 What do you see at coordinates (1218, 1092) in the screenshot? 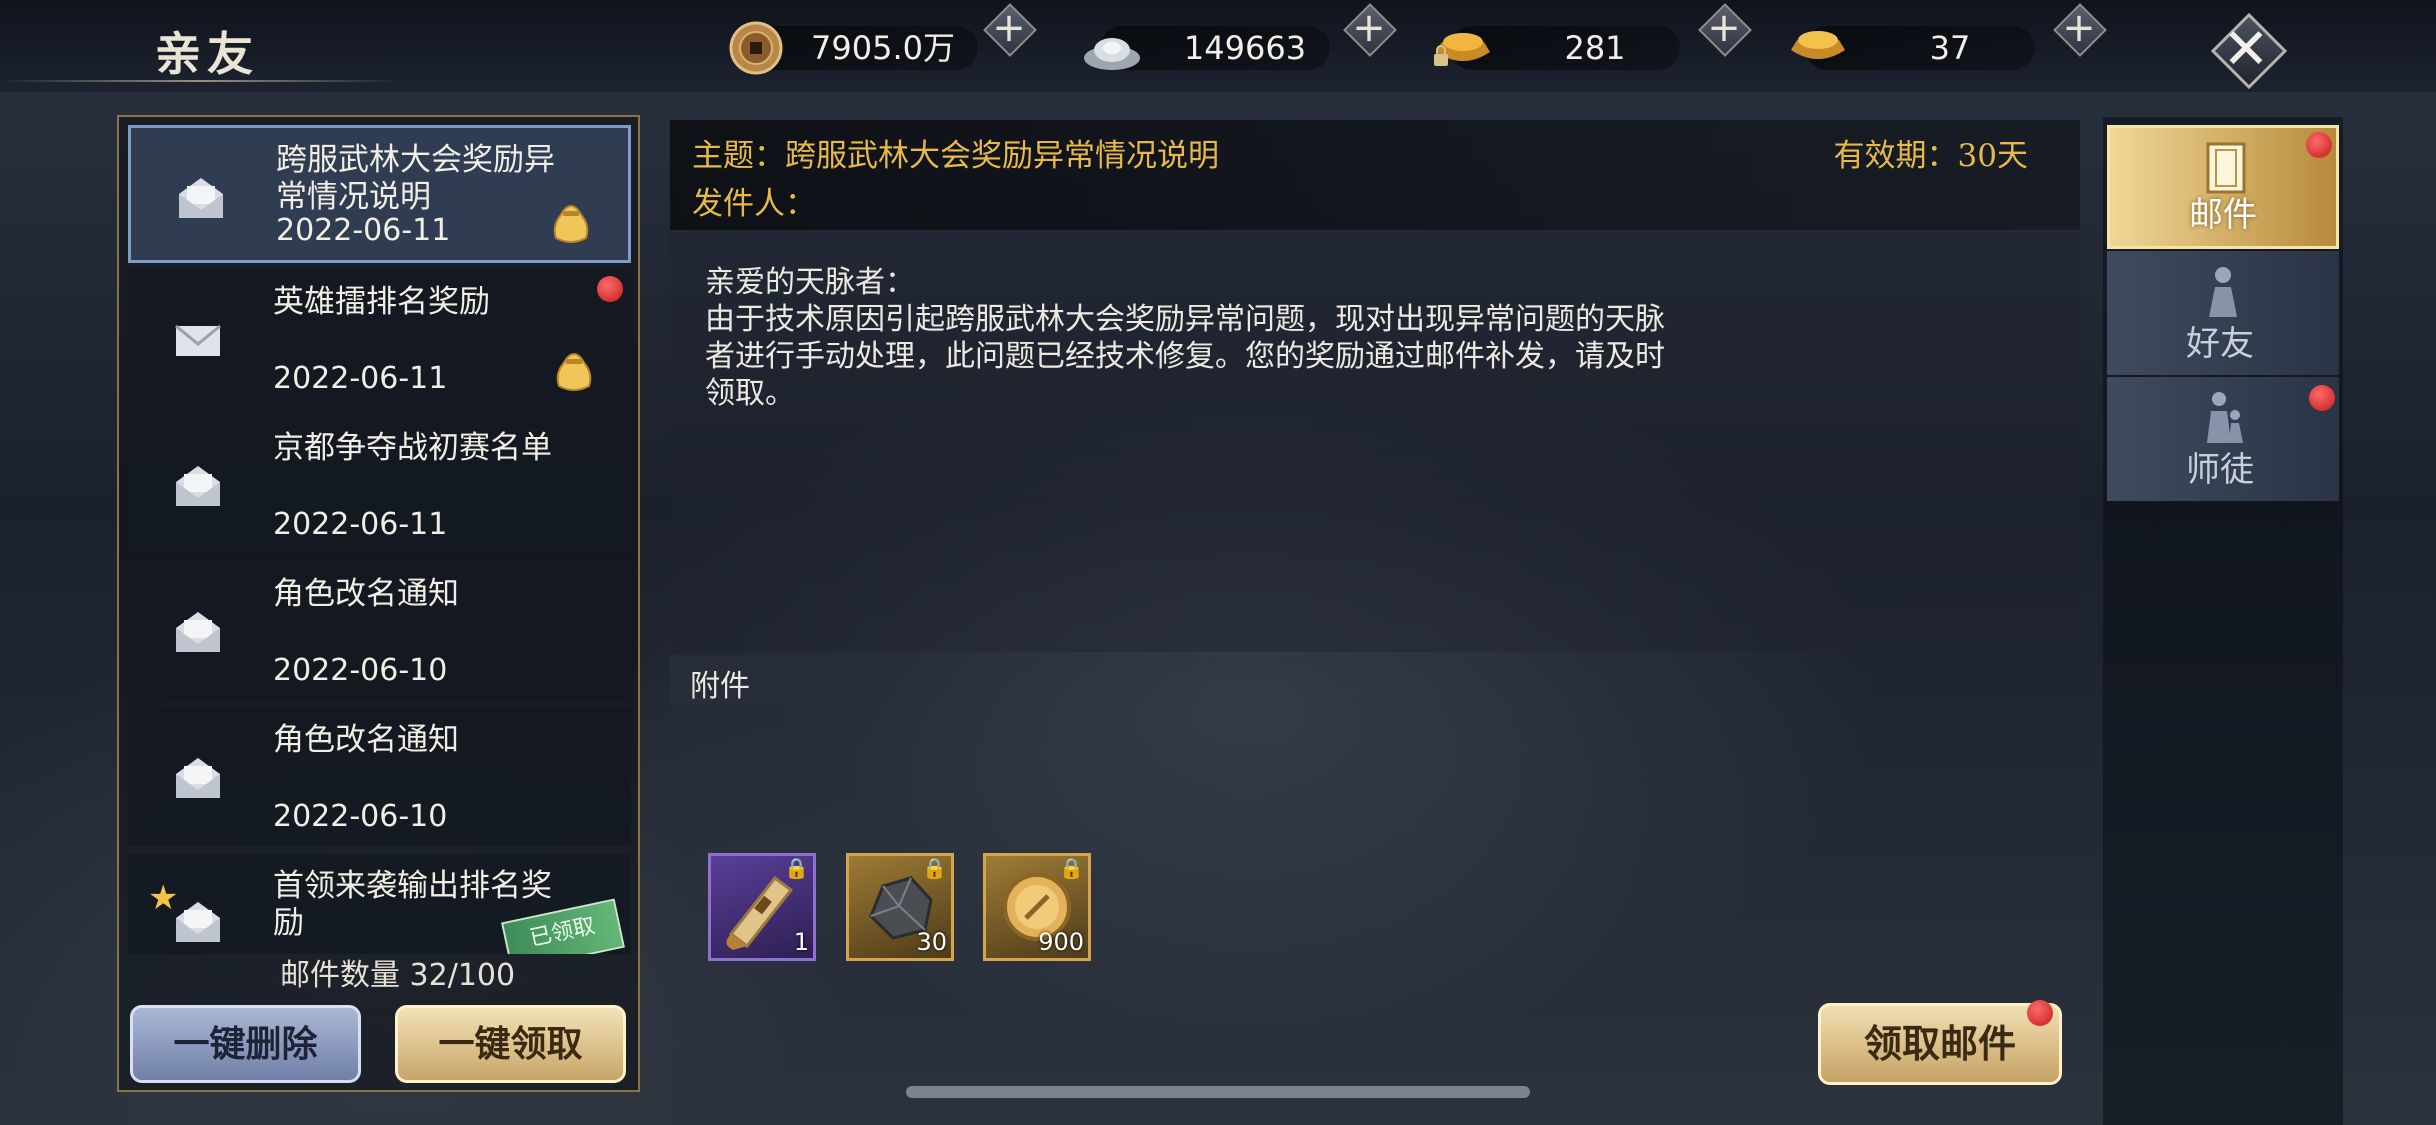
I see `home-indicator` at bounding box center [1218, 1092].